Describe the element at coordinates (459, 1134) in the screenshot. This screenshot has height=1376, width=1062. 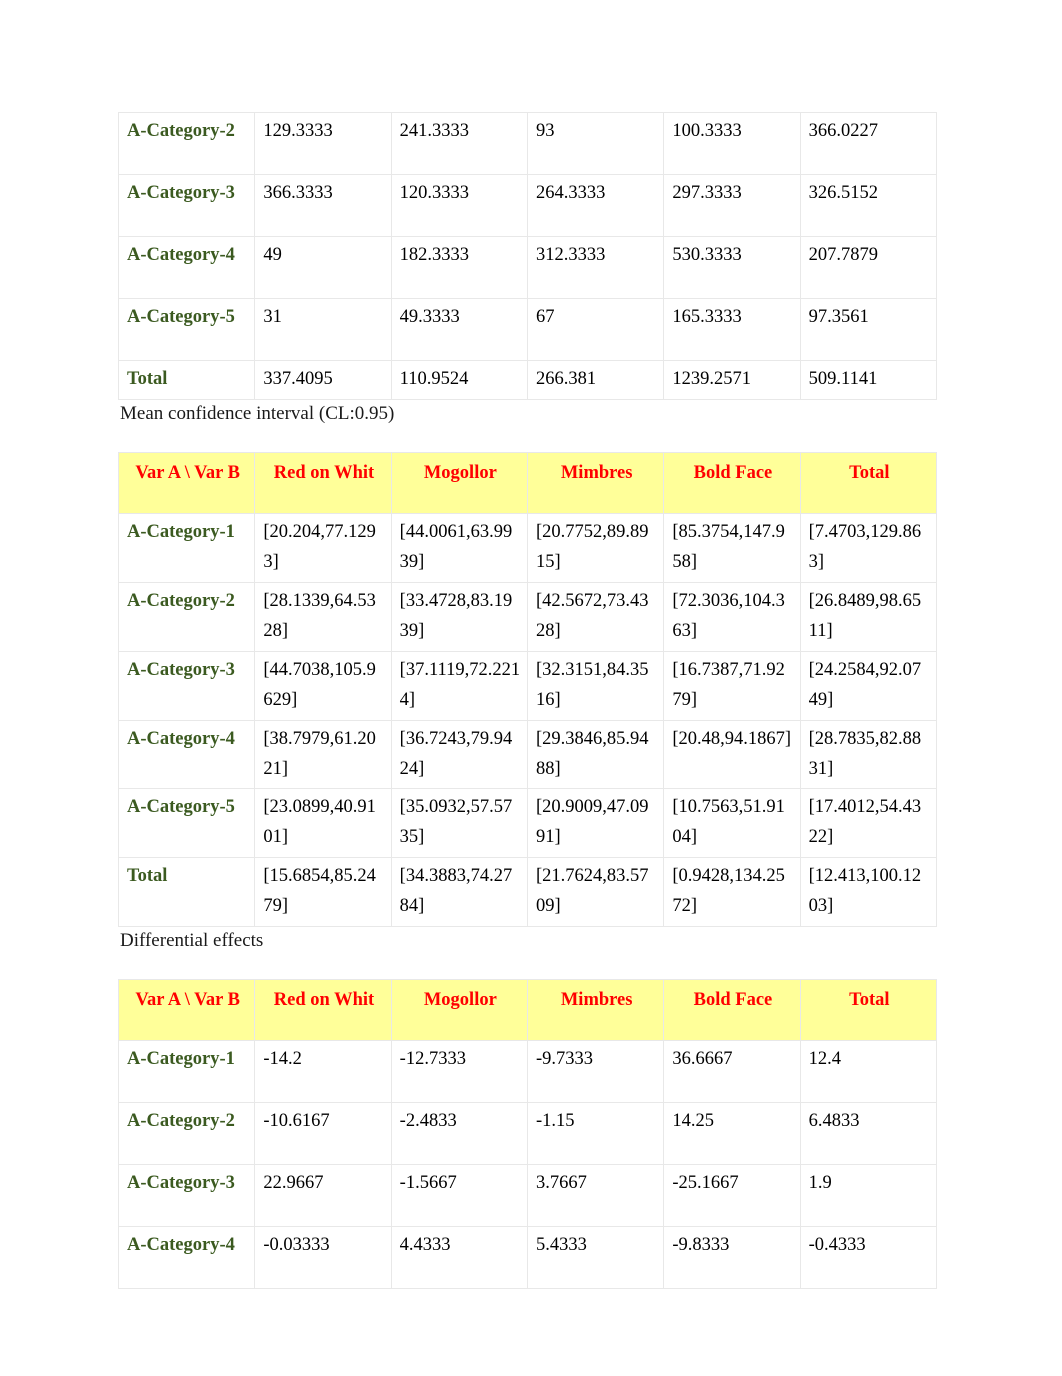
I see `cell-value: -2.4833` at that location.